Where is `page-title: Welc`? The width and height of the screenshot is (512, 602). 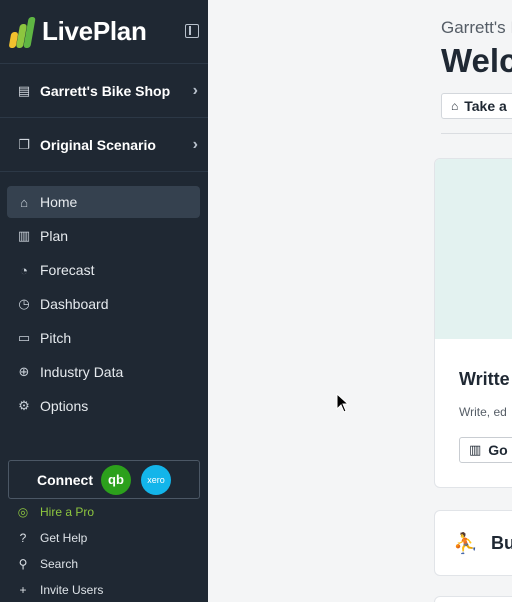 page-title: Welc is located at coordinates (476, 60).